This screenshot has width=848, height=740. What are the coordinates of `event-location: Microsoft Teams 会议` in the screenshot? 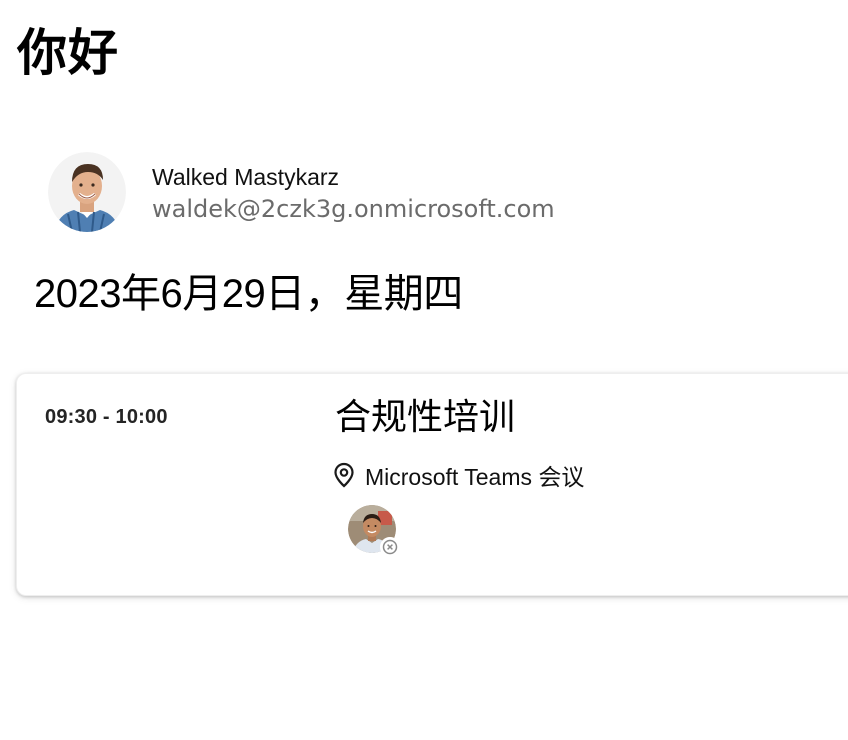 It's located at (458, 475).